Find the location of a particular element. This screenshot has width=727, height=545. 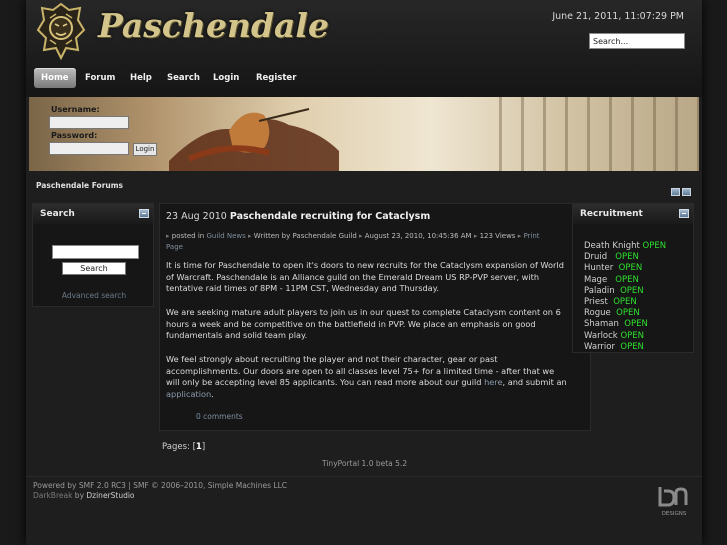

recruitment-title: Recruitment is located at coordinates (611, 214).